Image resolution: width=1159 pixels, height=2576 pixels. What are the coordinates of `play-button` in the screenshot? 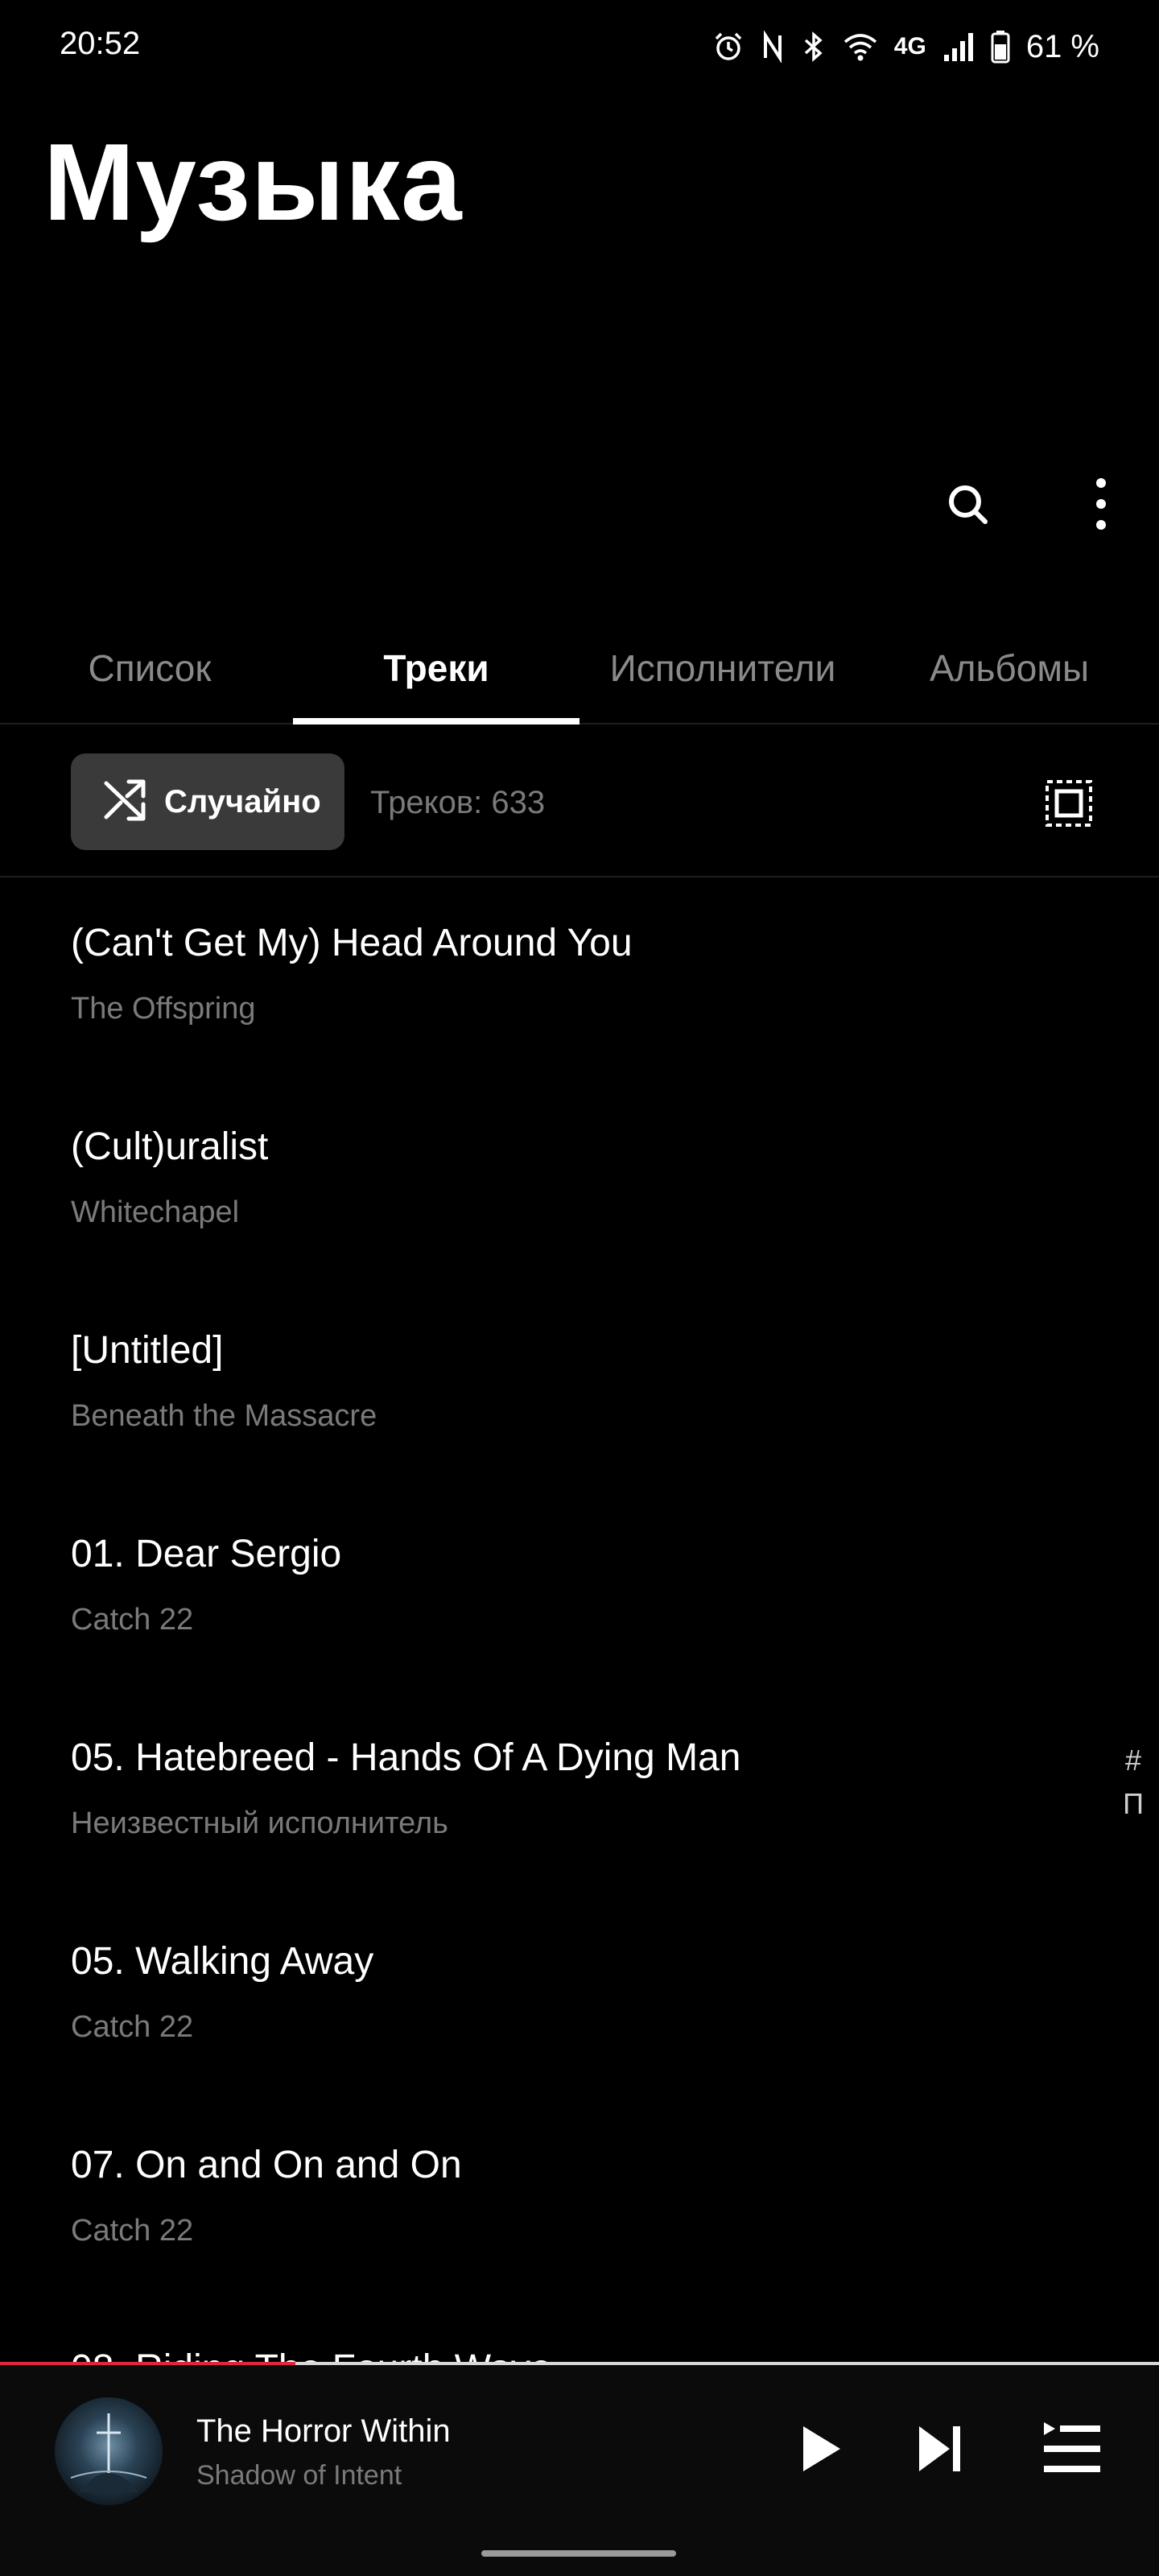 It's located at (821, 2450).